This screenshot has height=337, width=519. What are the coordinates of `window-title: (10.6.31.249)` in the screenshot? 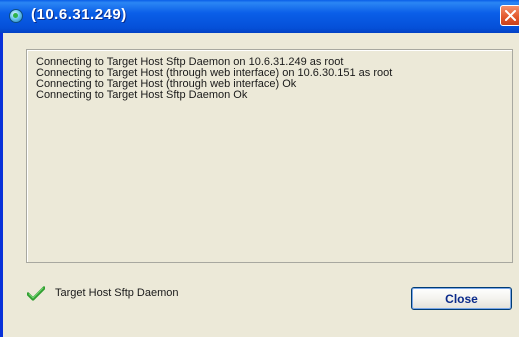 It's located at (79, 14).